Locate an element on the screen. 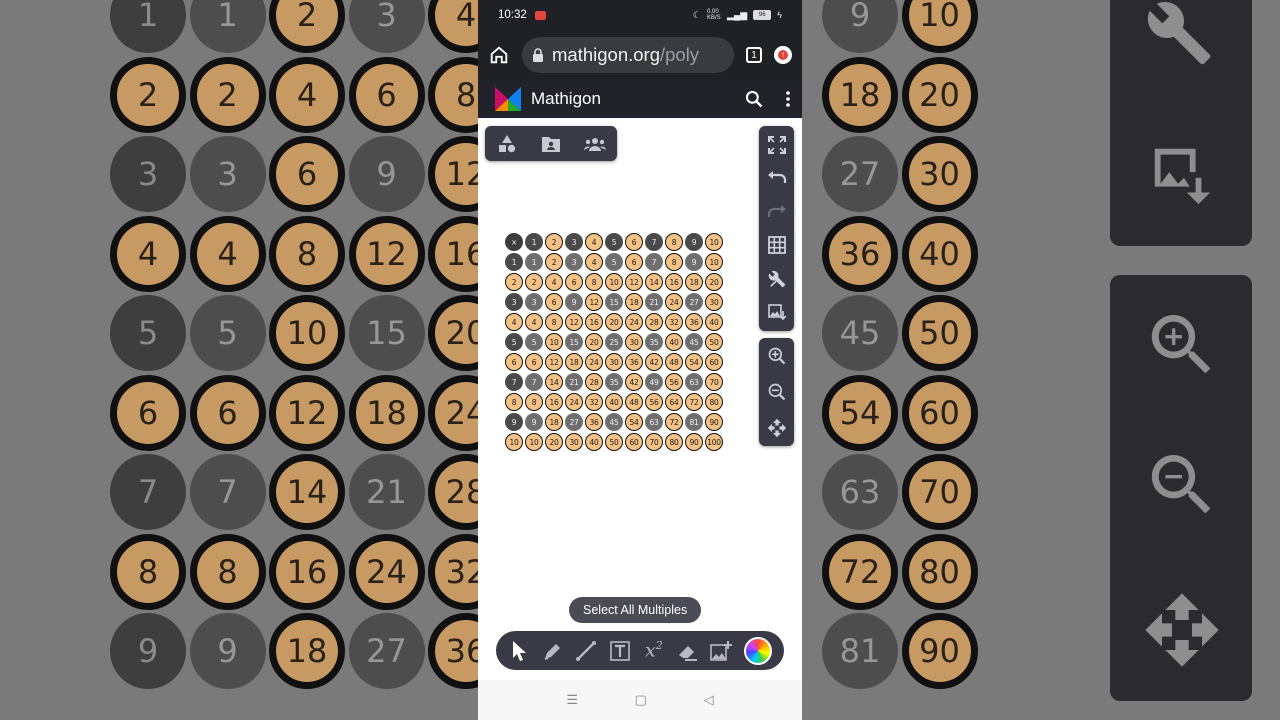 This screenshot has height=720, width=1280. line-tool-button is located at coordinates (586, 651).